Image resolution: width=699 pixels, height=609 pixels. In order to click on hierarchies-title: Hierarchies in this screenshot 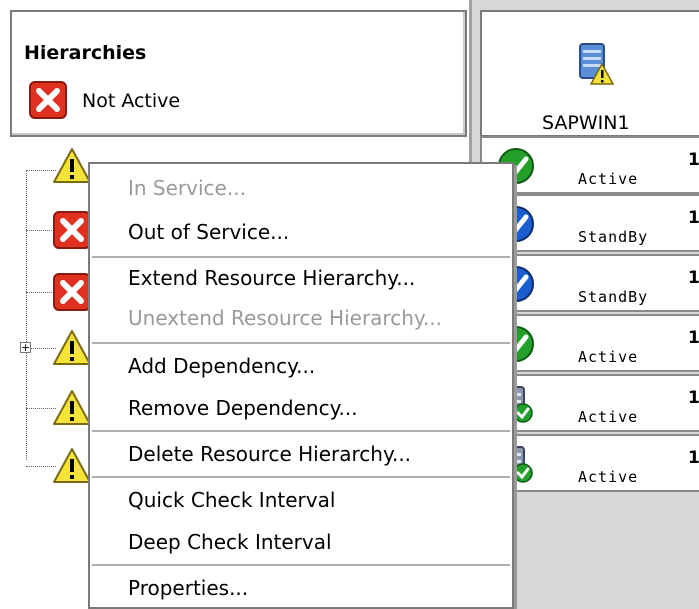, I will do `click(85, 53)`.